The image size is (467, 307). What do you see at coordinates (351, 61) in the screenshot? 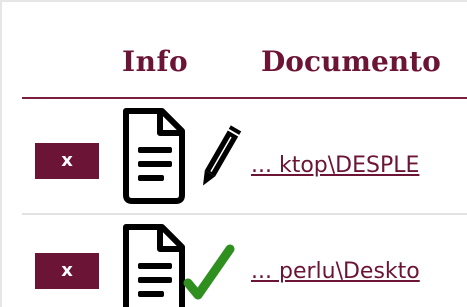
I see `column-header-documento: Documento` at bounding box center [351, 61].